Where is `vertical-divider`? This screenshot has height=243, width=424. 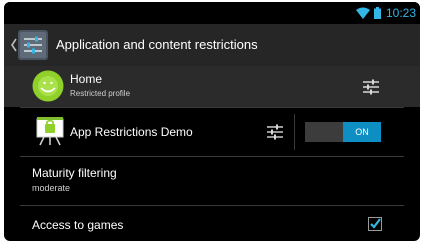
vertical-divider is located at coordinates (294, 132).